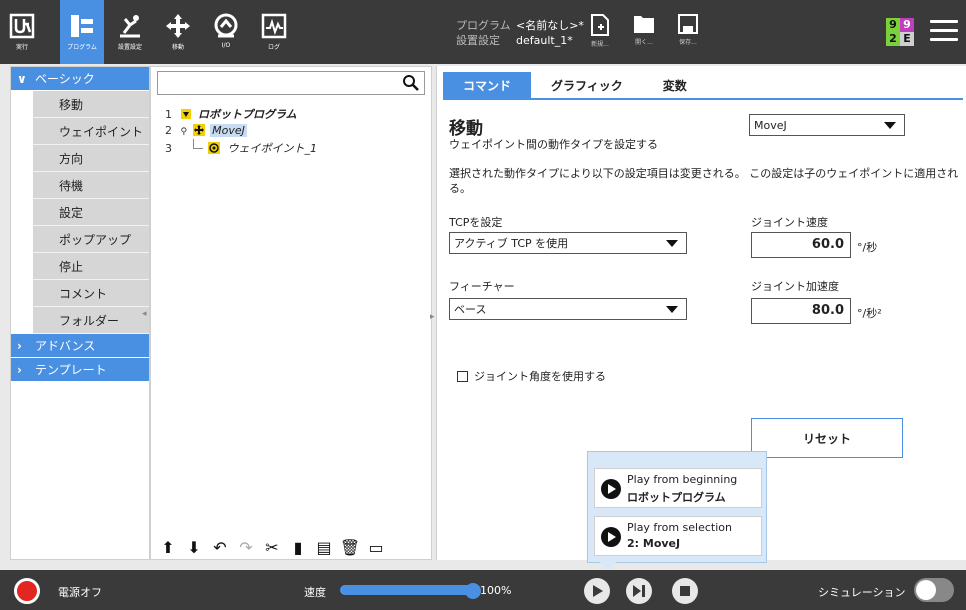  Describe the element at coordinates (679, 527) in the screenshot. I see `play-from-selection-label: Play from selection` at that location.